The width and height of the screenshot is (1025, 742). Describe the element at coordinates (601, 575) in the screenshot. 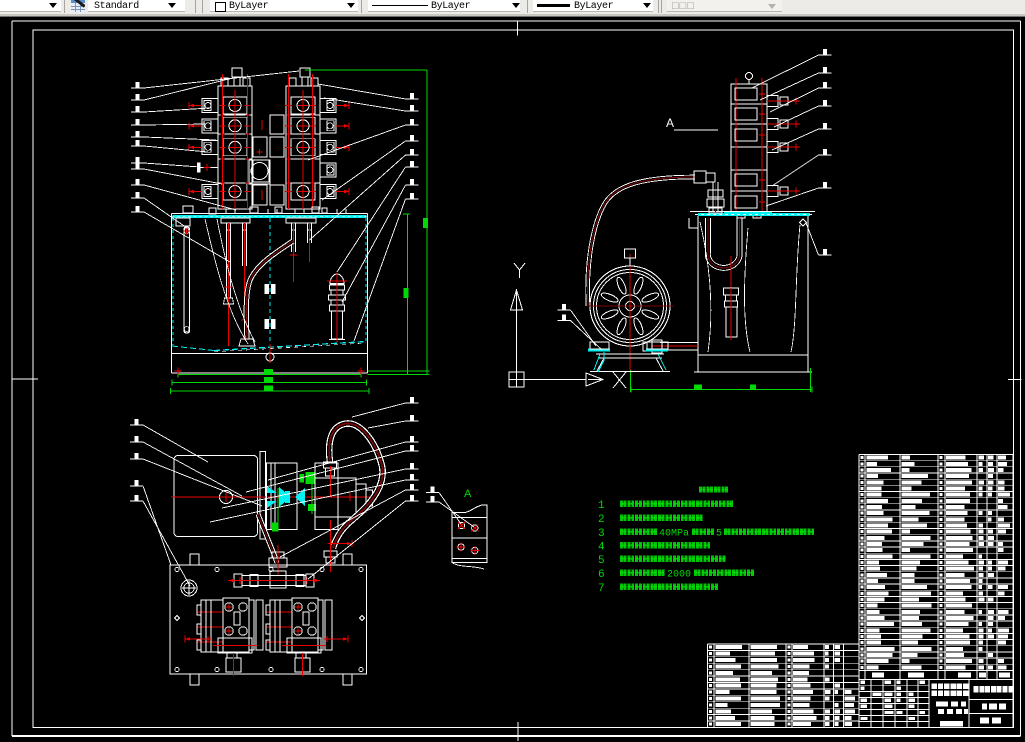

I see `svg-text: 6` at that location.